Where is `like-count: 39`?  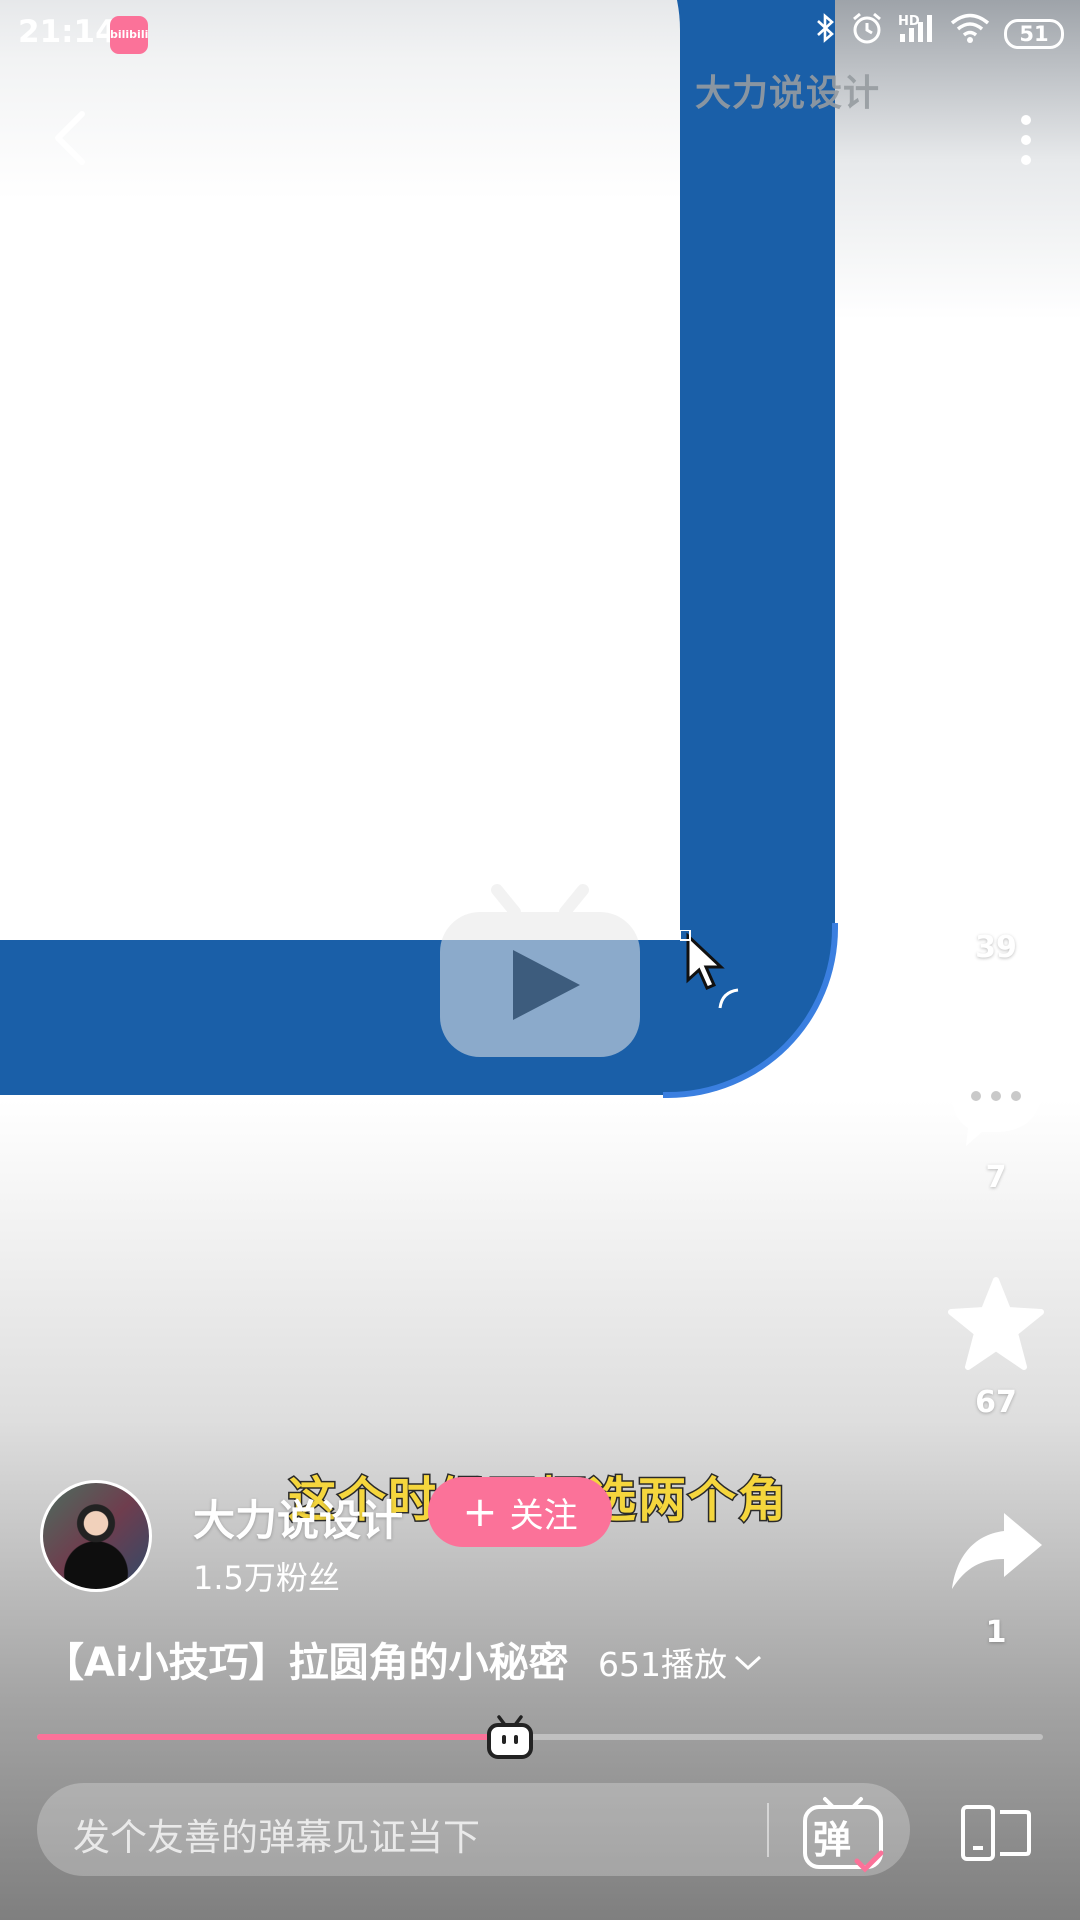 like-count: 39 is located at coordinates (996, 947).